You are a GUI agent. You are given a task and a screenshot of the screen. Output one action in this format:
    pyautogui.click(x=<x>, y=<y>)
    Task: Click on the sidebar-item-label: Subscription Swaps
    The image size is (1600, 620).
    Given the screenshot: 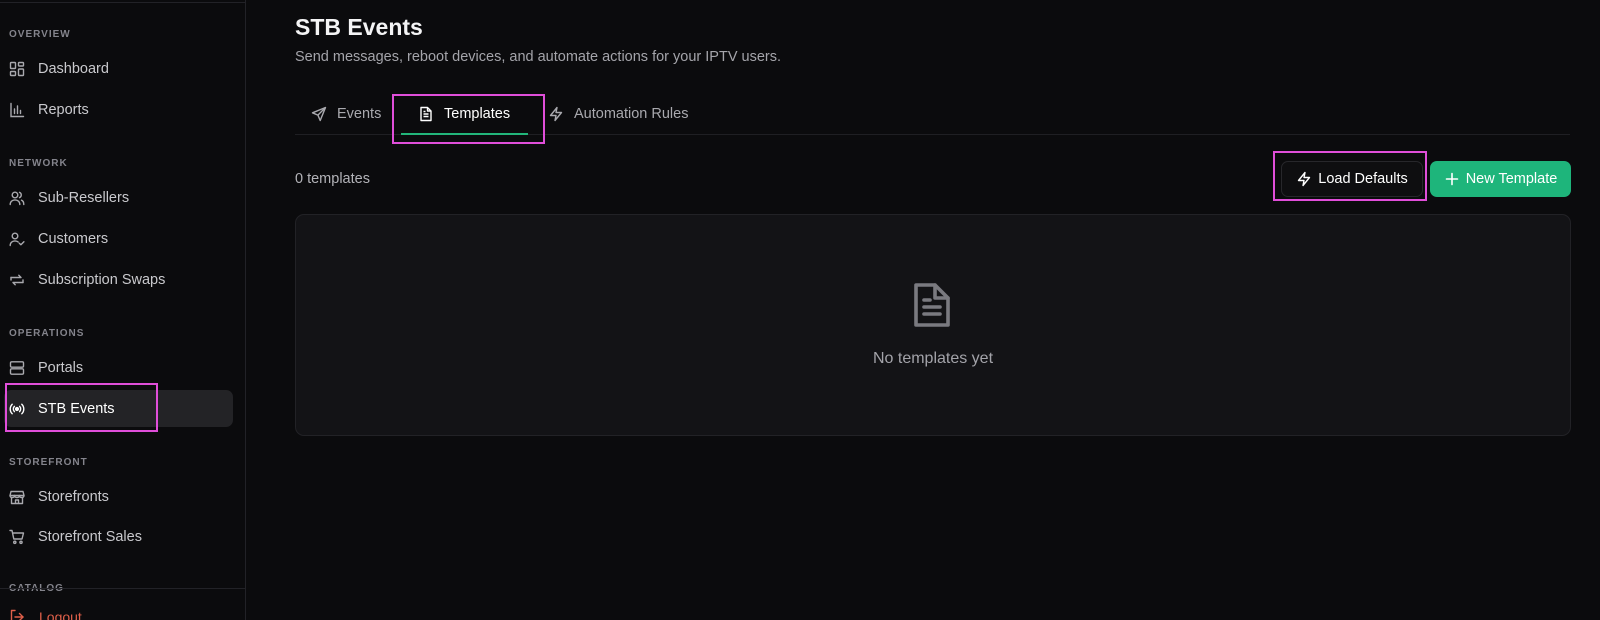 What is the action you would take?
    pyautogui.click(x=102, y=279)
    